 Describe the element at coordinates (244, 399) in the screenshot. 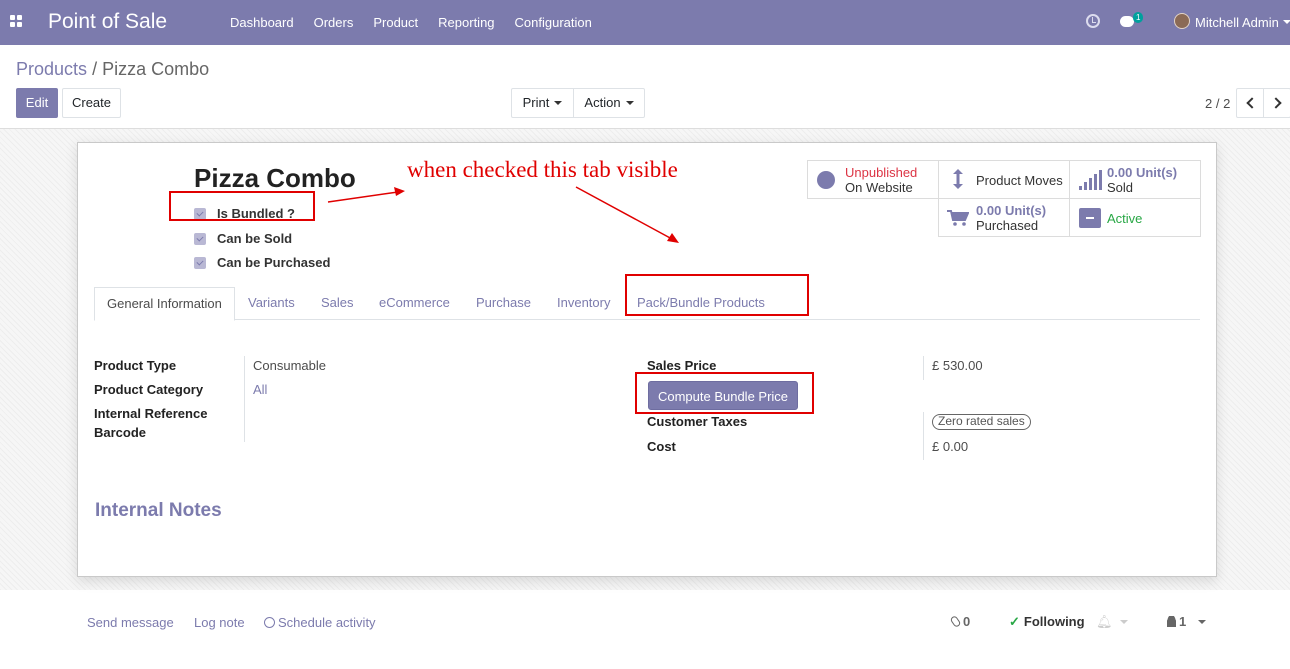

I see `left-field-divider` at that location.